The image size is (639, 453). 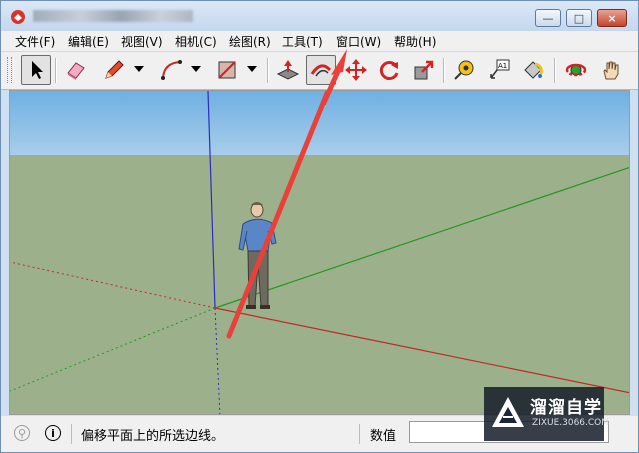 I want to click on push-pull-tool-button, so click(x=288, y=70).